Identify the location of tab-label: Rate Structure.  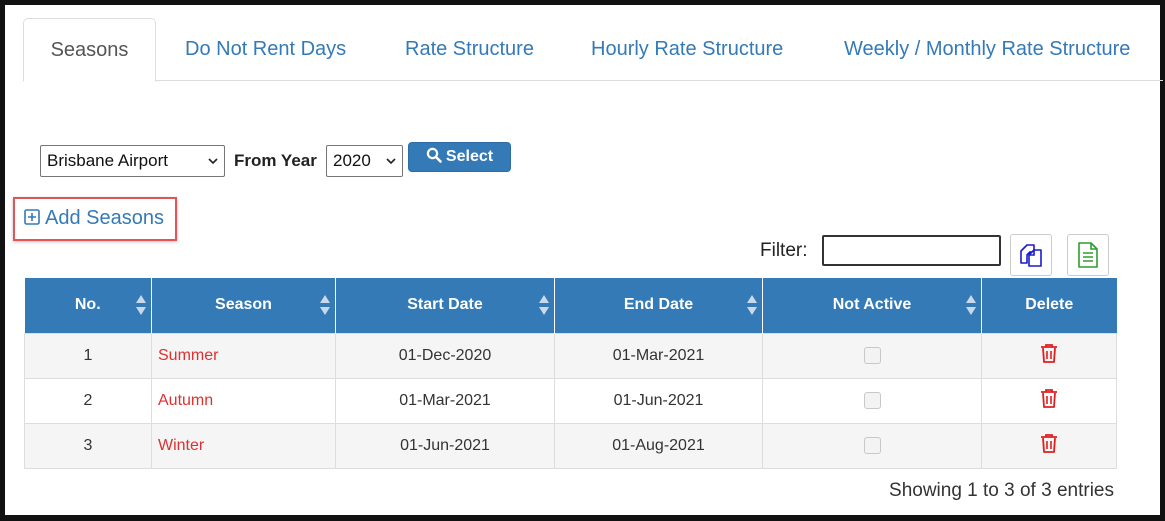
(469, 49).